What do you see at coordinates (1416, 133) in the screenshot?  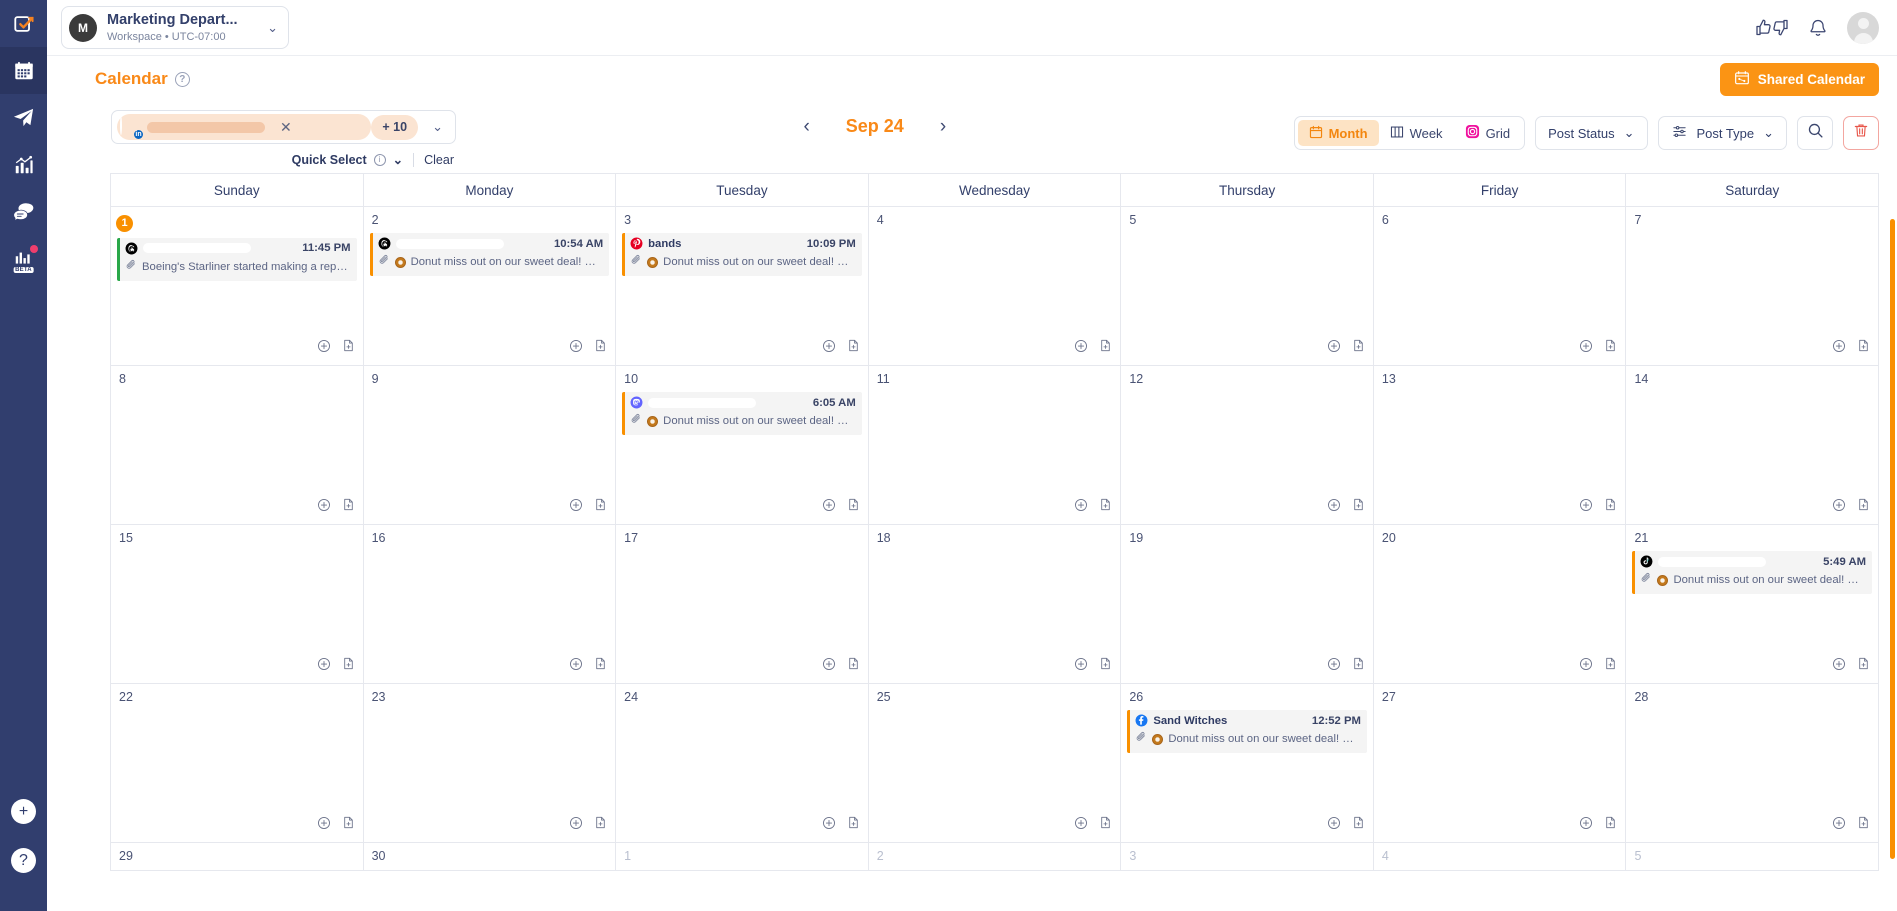 I see `view-week-button: Week` at bounding box center [1416, 133].